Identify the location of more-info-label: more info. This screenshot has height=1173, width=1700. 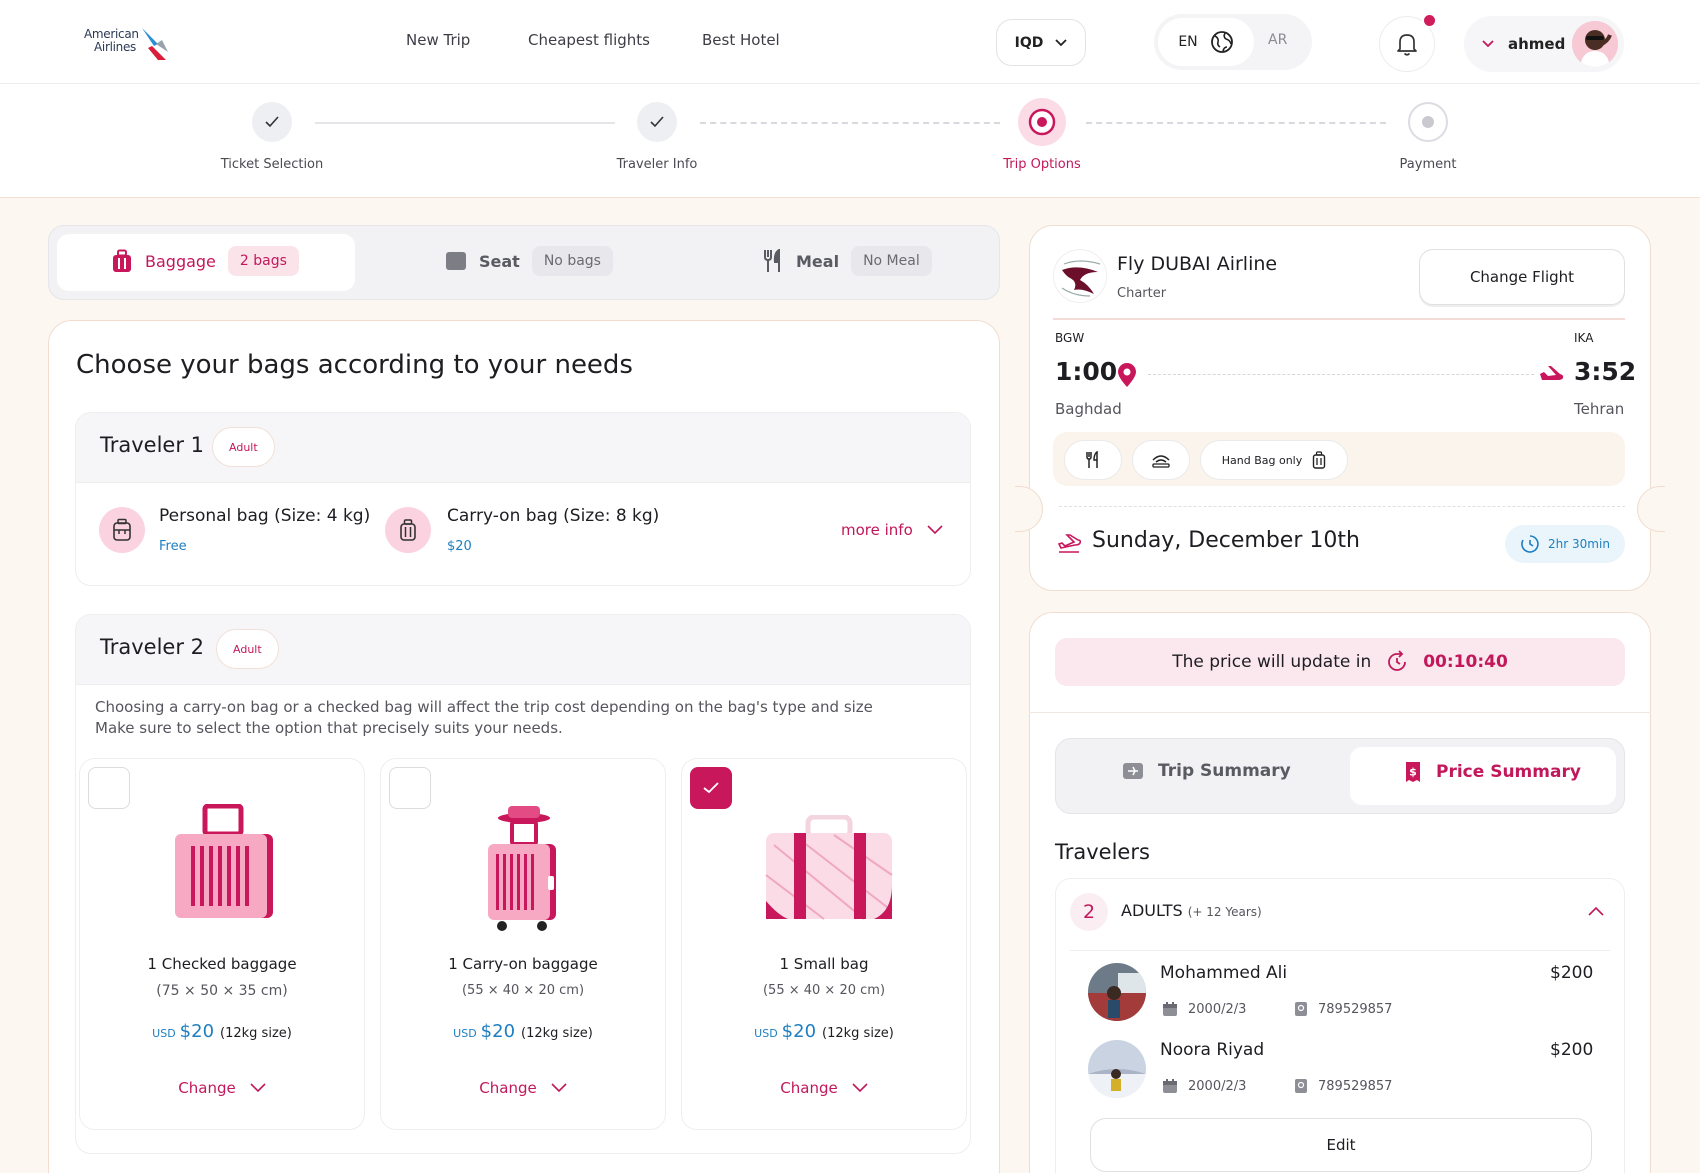
(877, 530).